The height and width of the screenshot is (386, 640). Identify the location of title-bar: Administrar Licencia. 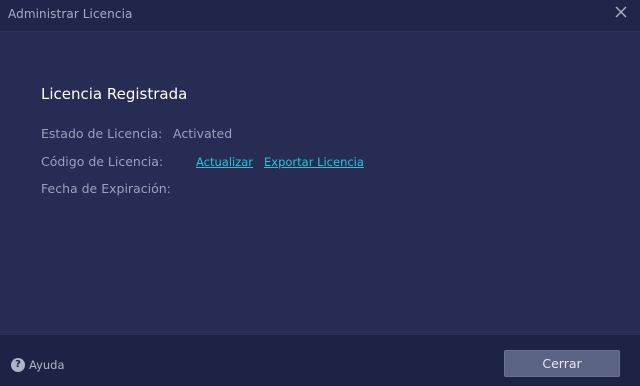
(320, 16).